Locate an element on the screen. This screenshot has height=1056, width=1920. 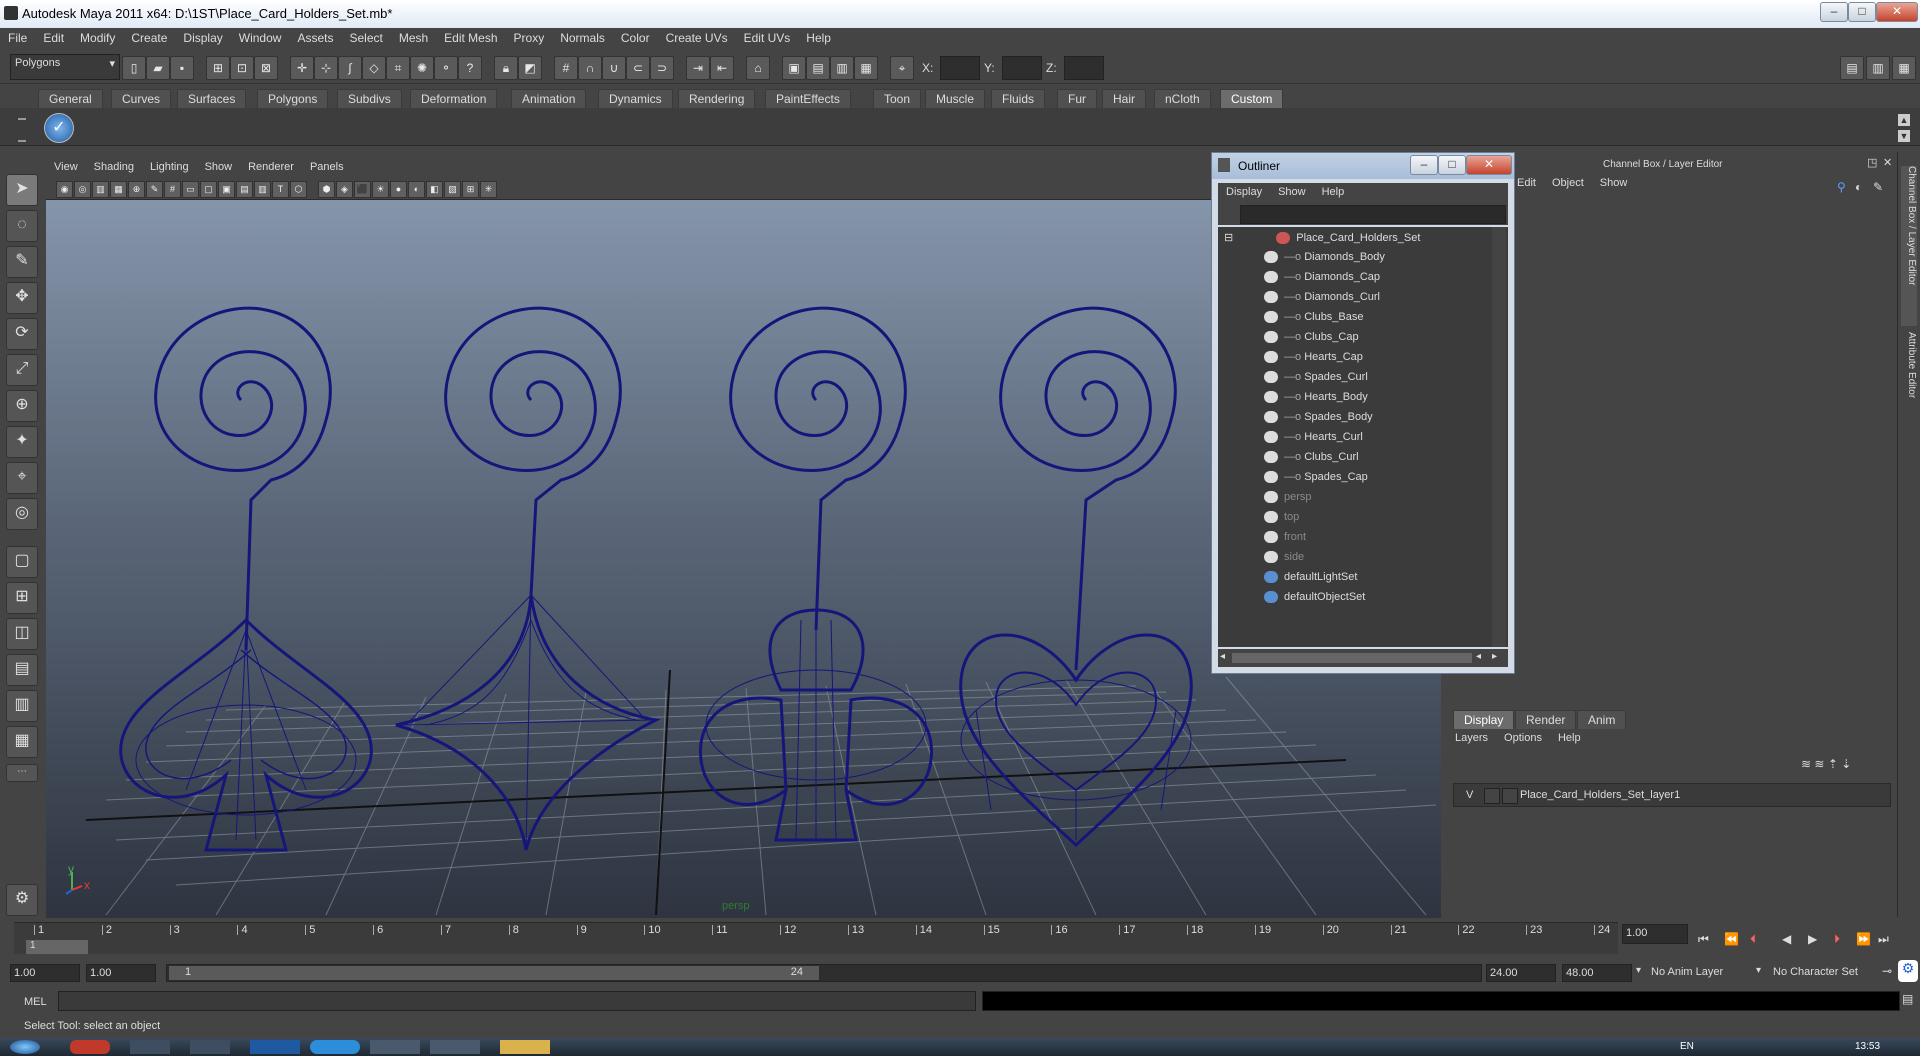
z-coord-field is located at coordinates (1084, 68).